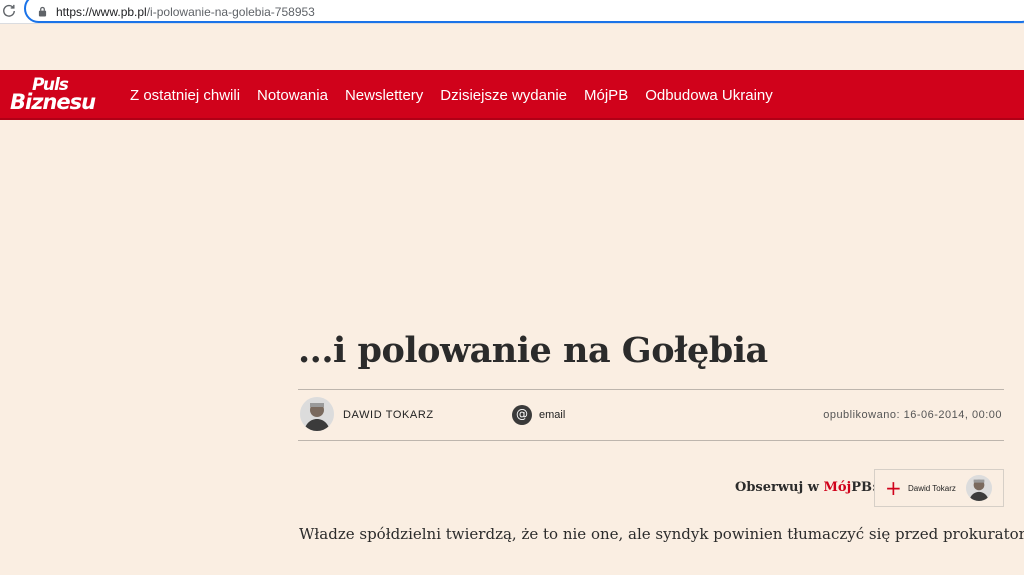 The width and height of the screenshot is (1024, 575). Describe the element at coordinates (522, 415) in the screenshot. I see `email-icon: @` at that location.